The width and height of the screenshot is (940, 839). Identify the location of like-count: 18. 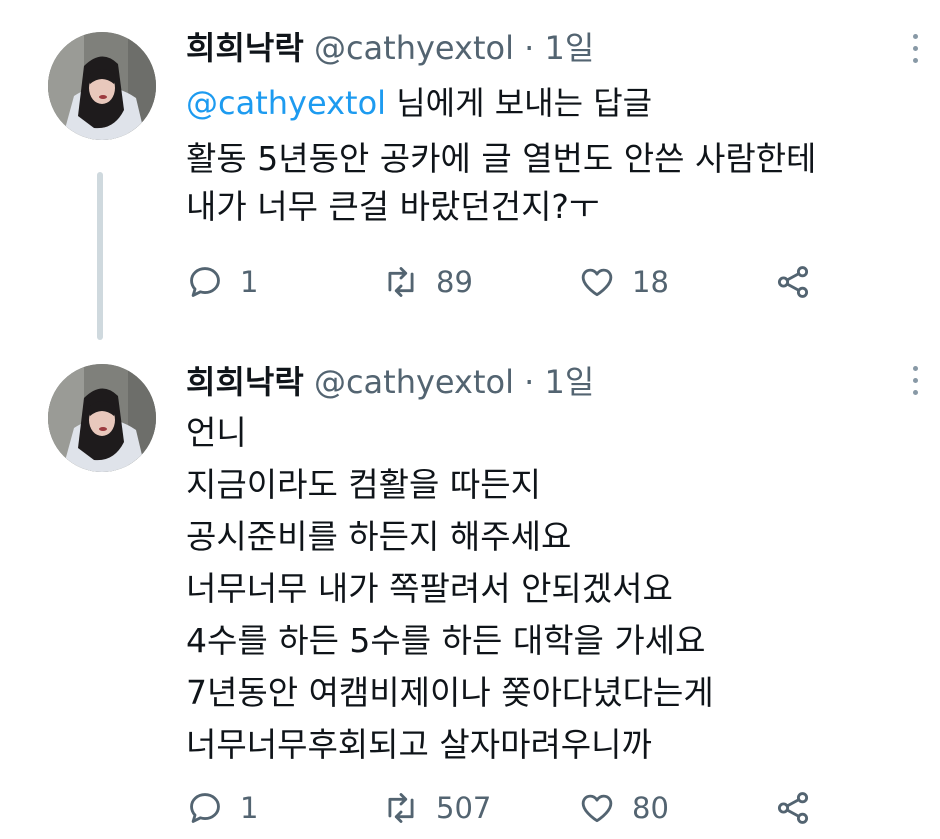
(650, 282).